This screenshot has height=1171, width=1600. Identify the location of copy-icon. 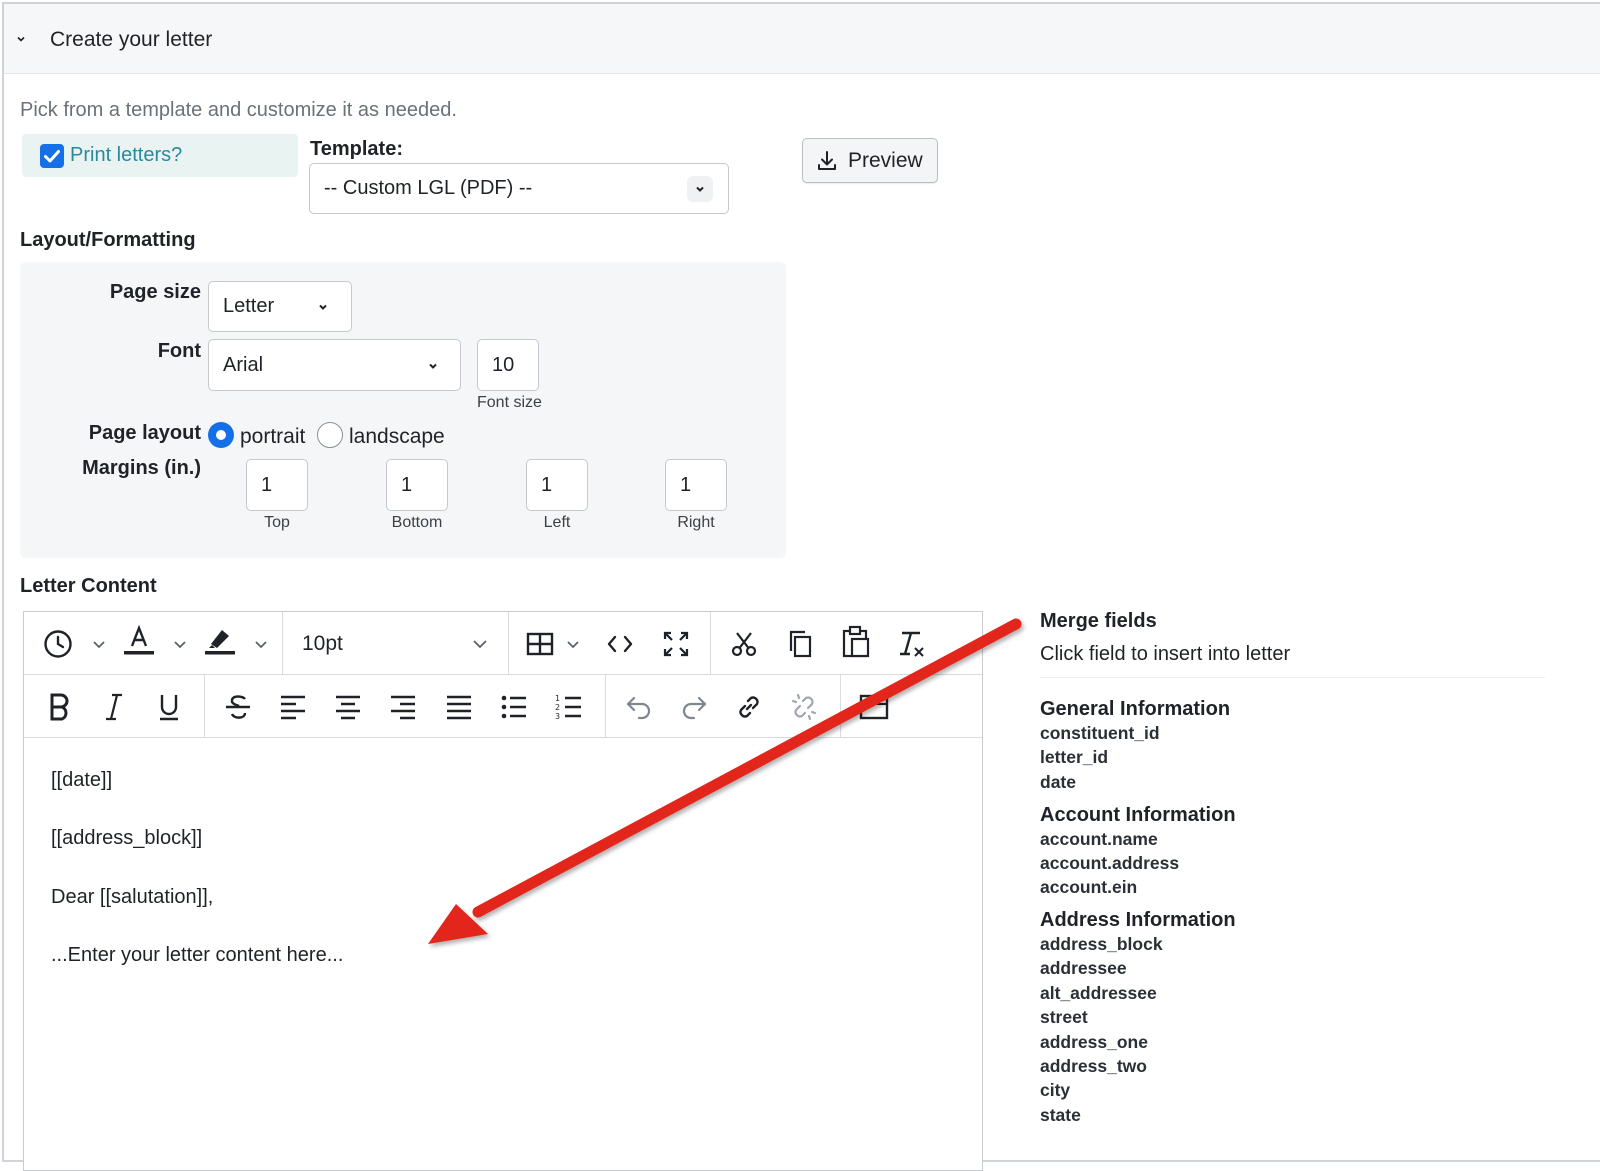
(800, 644).